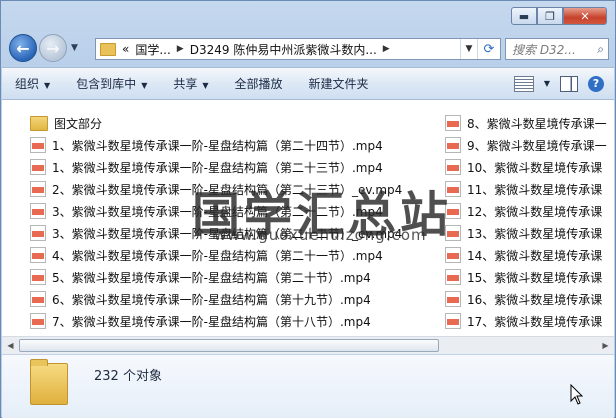 The image size is (616, 418). I want to click on scroll-thumb, so click(229, 345).